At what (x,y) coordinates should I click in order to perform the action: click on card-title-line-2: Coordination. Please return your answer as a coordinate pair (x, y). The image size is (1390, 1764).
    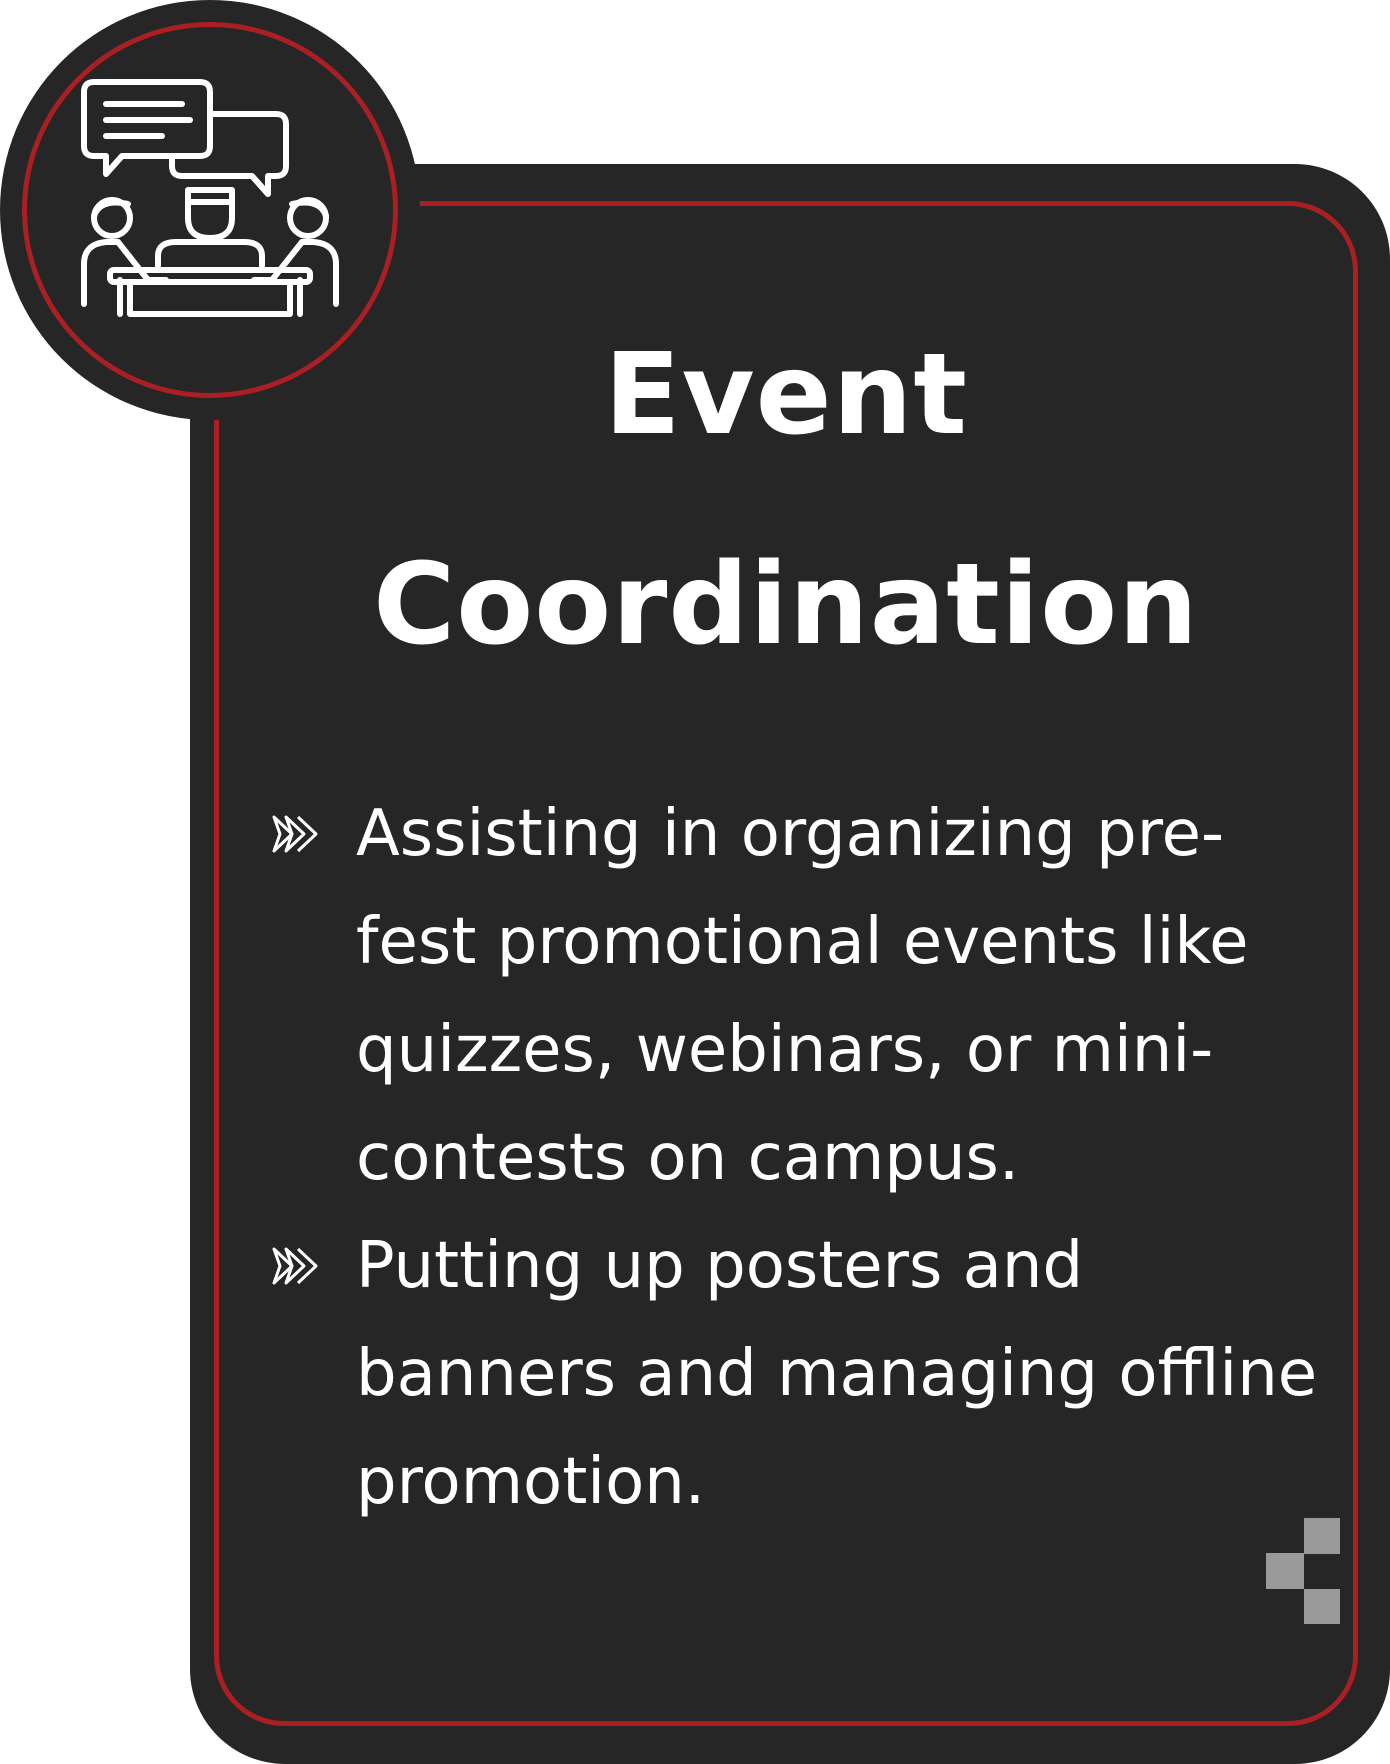
    Looking at the image, I should click on (786, 605).